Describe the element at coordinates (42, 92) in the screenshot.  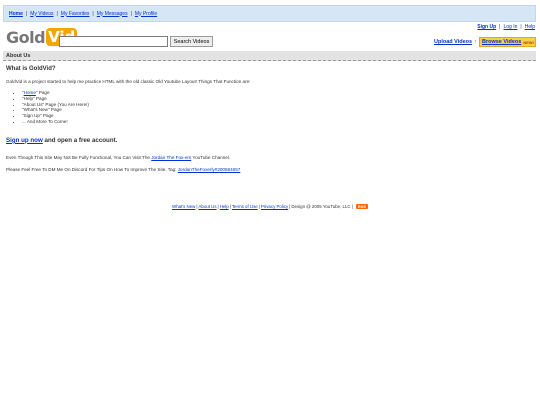
I see `list-item-rest: " Page` at that location.